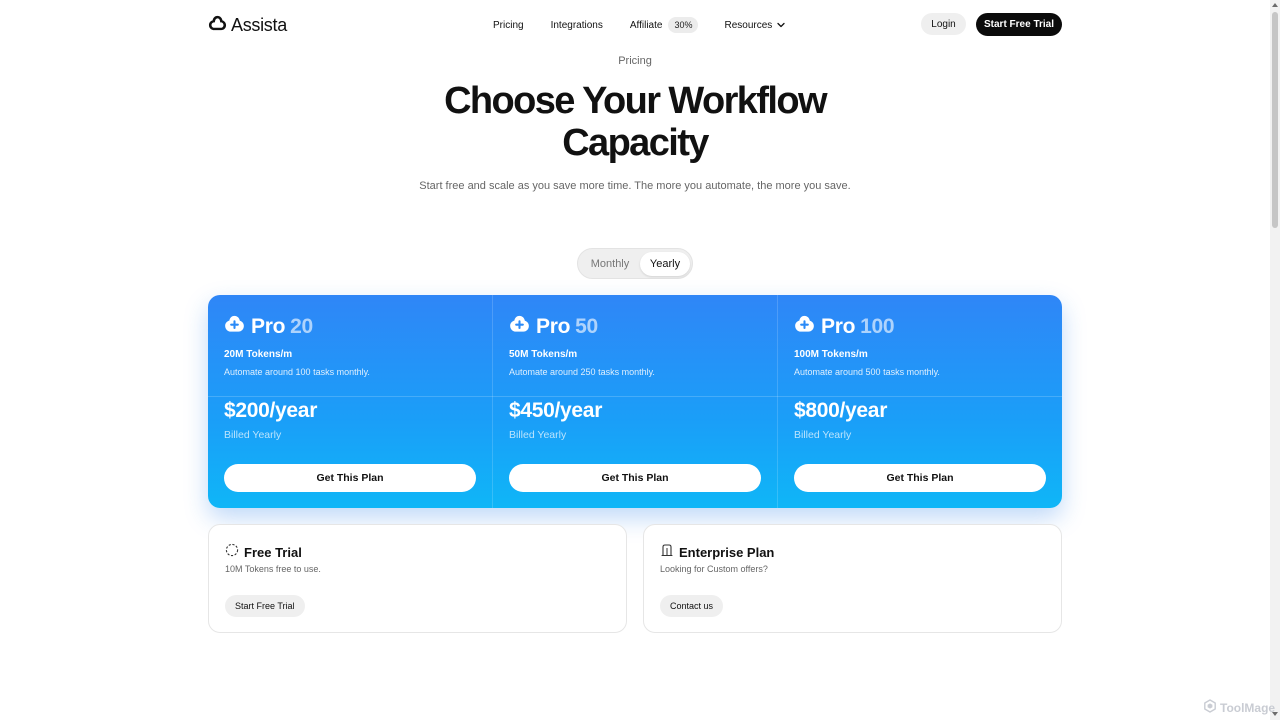 The width and height of the screenshot is (1280, 720). What do you see at coordinates (635, 478) in the screenshot?
I see `get-plan-button-pro-50: Get This Plan` at bounding box center [635, 478].